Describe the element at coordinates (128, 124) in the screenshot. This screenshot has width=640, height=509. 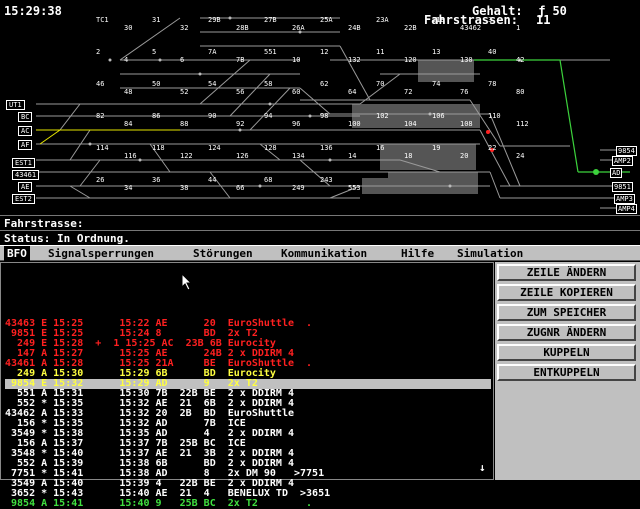
I see `block-label: 84` at that location.